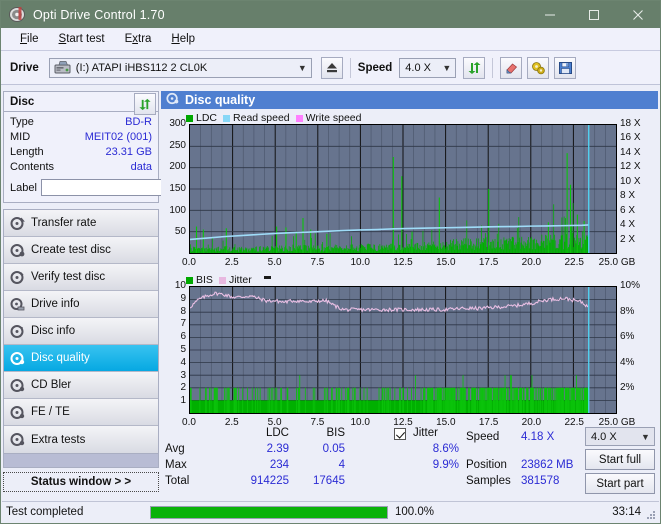 The height and width of the screenshot is (524, 661). I want to click on y2-tick: 4%, so click(627, 362).